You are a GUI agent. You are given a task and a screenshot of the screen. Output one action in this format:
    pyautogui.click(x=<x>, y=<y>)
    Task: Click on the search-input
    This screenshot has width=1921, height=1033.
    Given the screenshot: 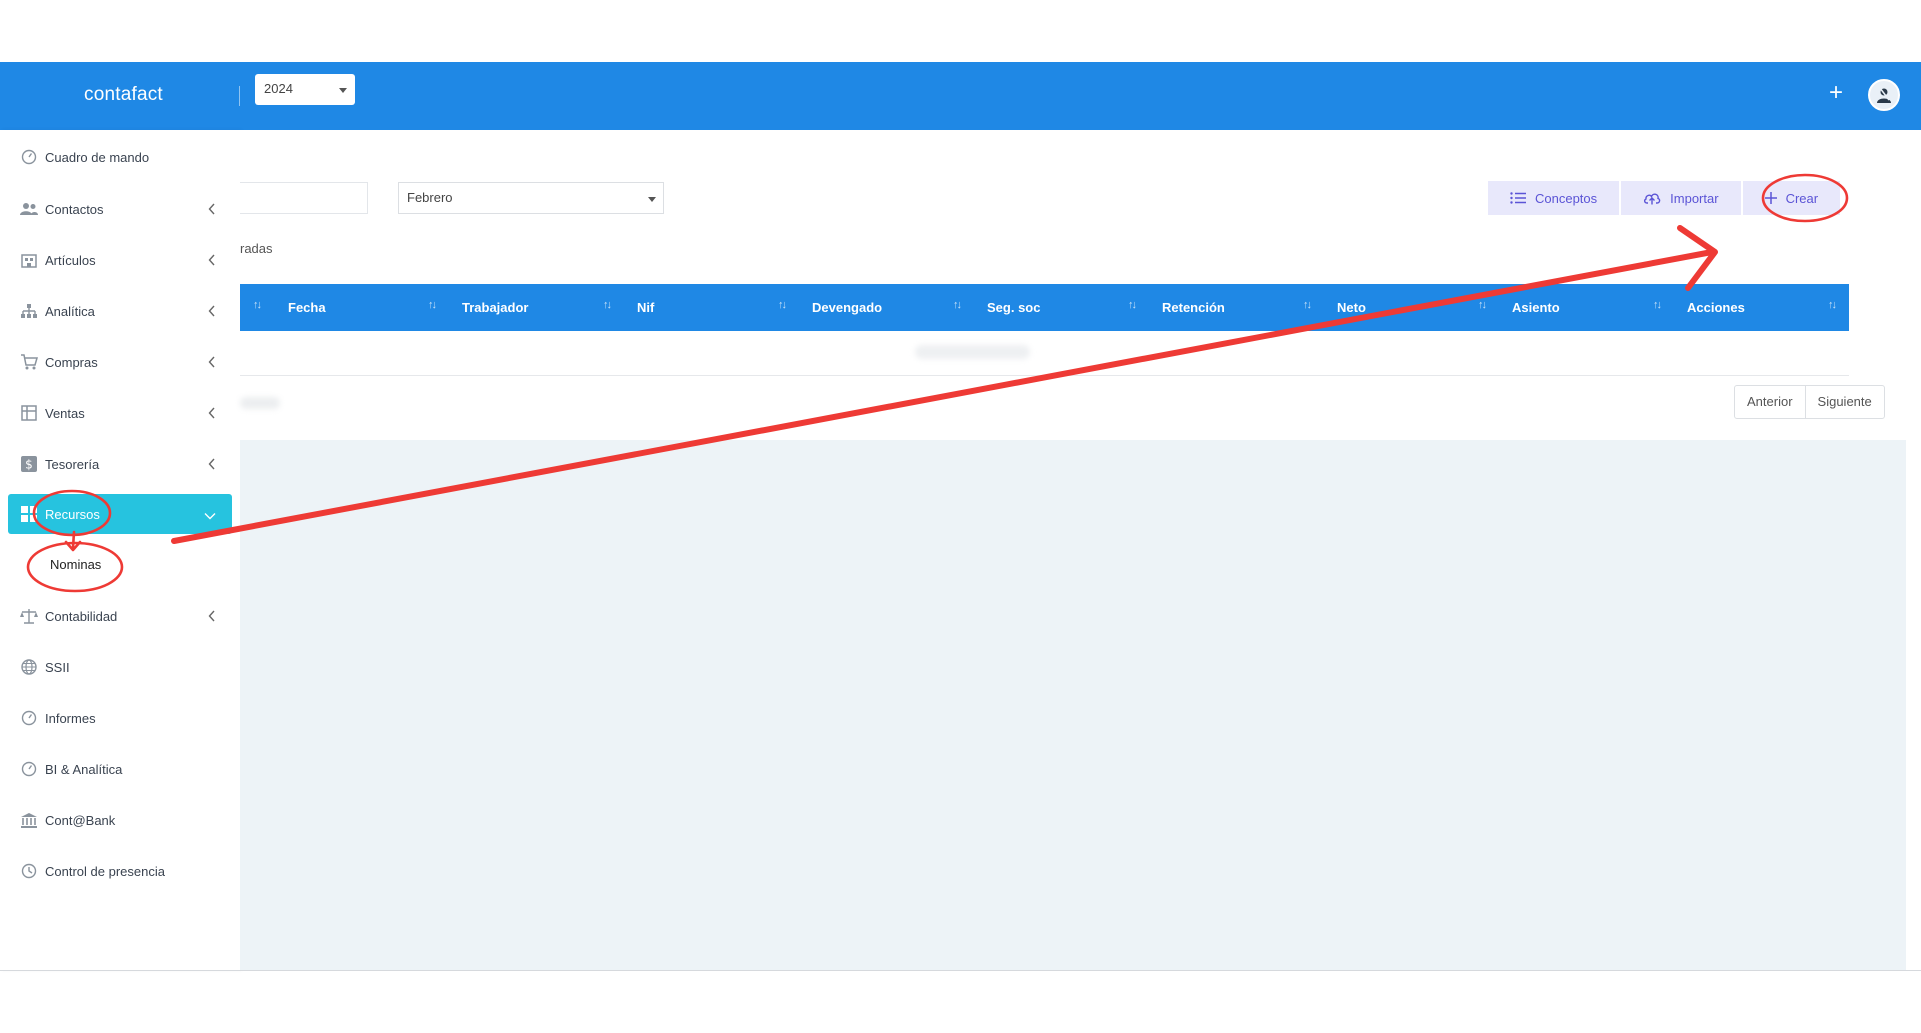 What is the action you would take?
    pyautogui.click(x=304, y=198)
    